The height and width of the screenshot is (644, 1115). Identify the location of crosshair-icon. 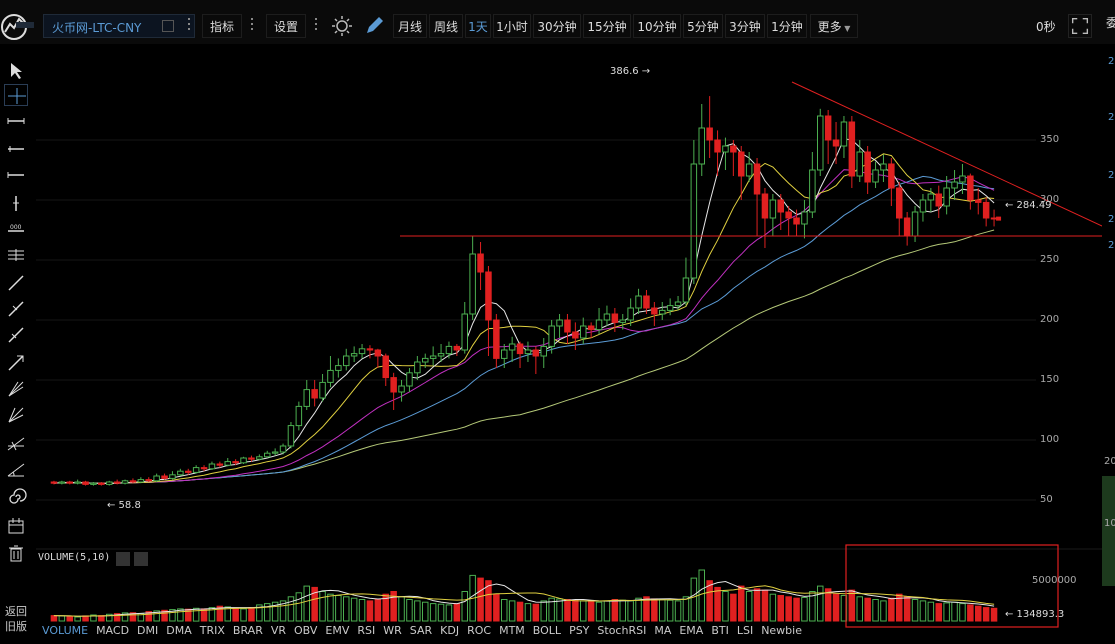
(16, 95).